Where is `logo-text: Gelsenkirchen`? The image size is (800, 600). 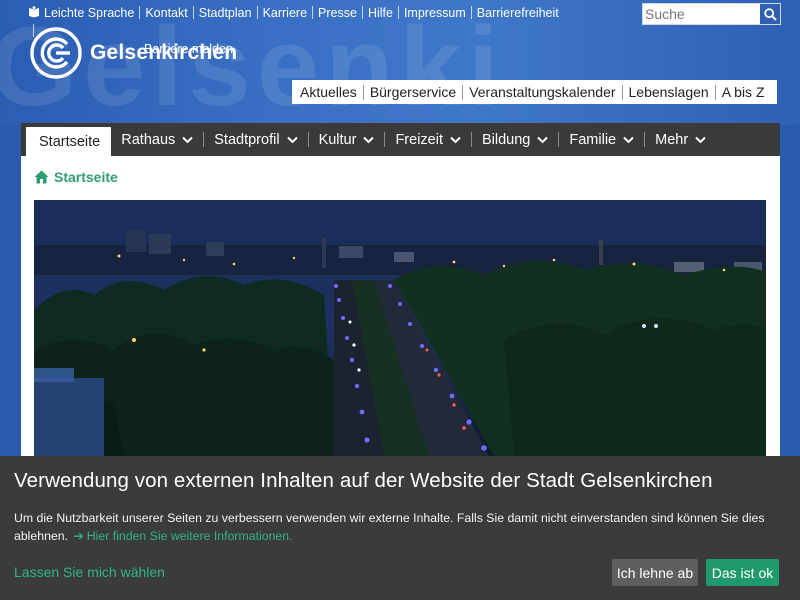
logo-text: Gelsenkirchen is located at coordinates (164, 52).